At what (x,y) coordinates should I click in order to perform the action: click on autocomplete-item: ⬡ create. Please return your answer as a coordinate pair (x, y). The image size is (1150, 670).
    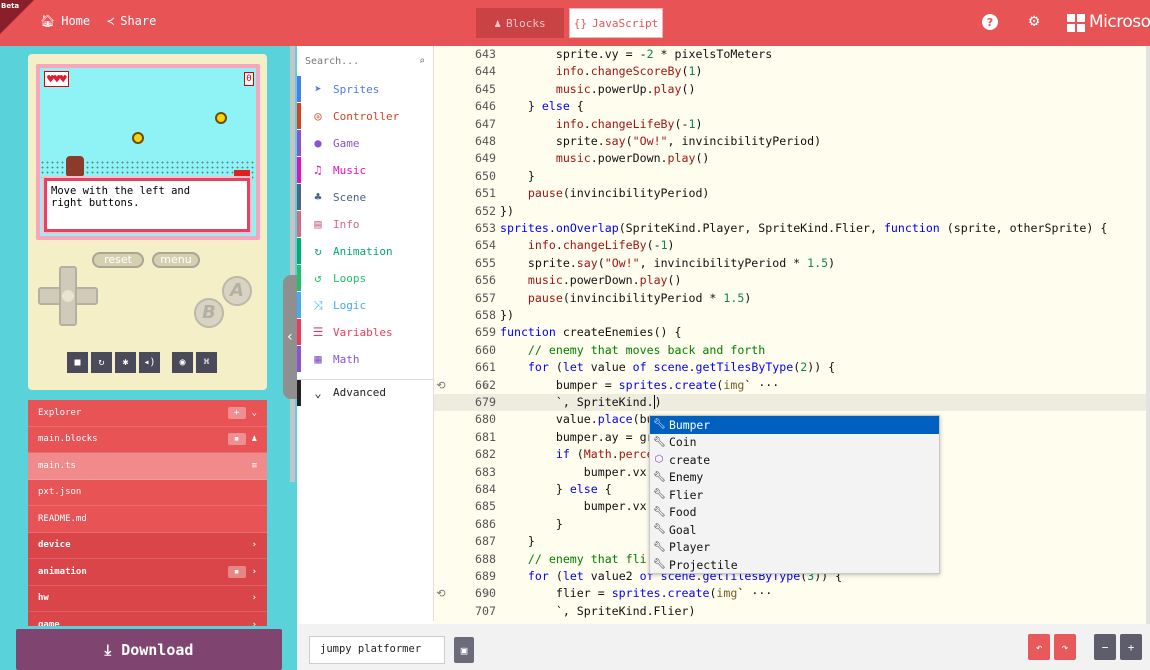
    Looking at the image, I should click on (794, 460).